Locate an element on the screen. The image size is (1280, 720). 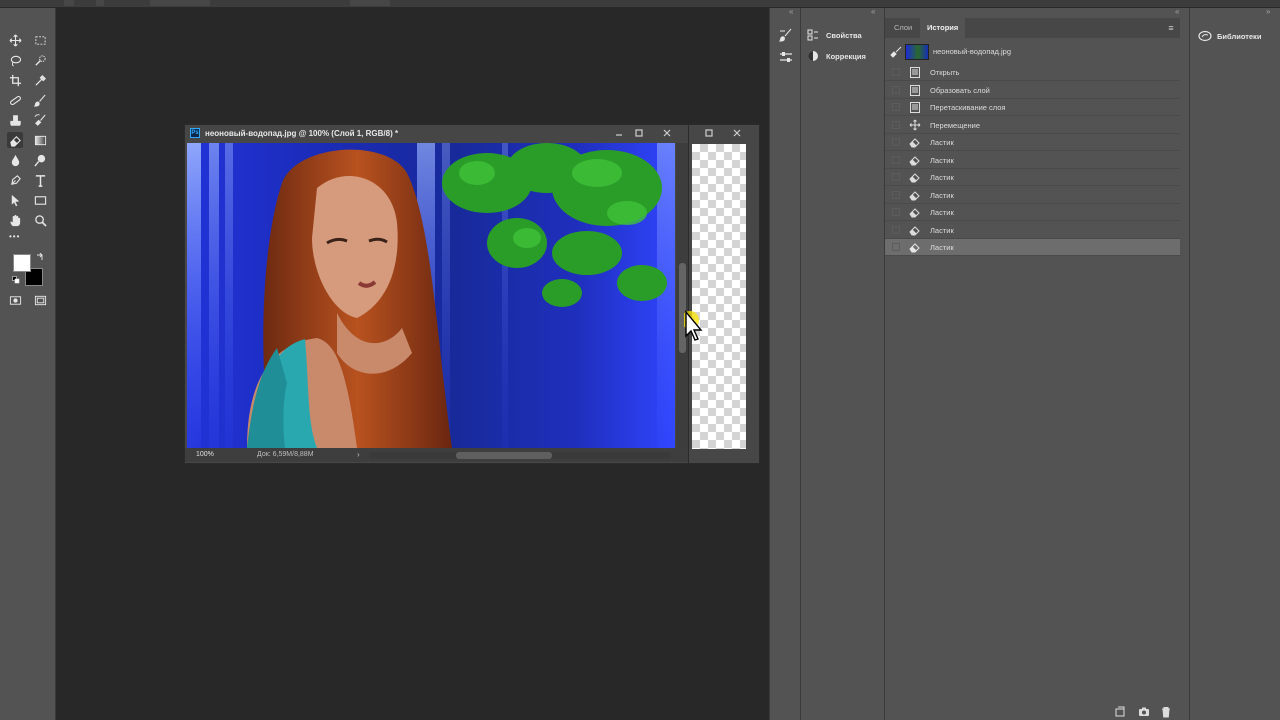
adjustments-panel-button: Коррекция is located at coordinates (836, 56).